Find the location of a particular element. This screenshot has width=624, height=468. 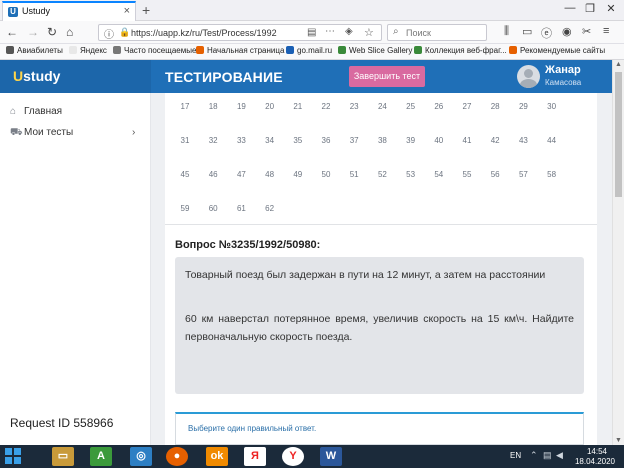

scroll-thumb is located at coordinates (618, 134).